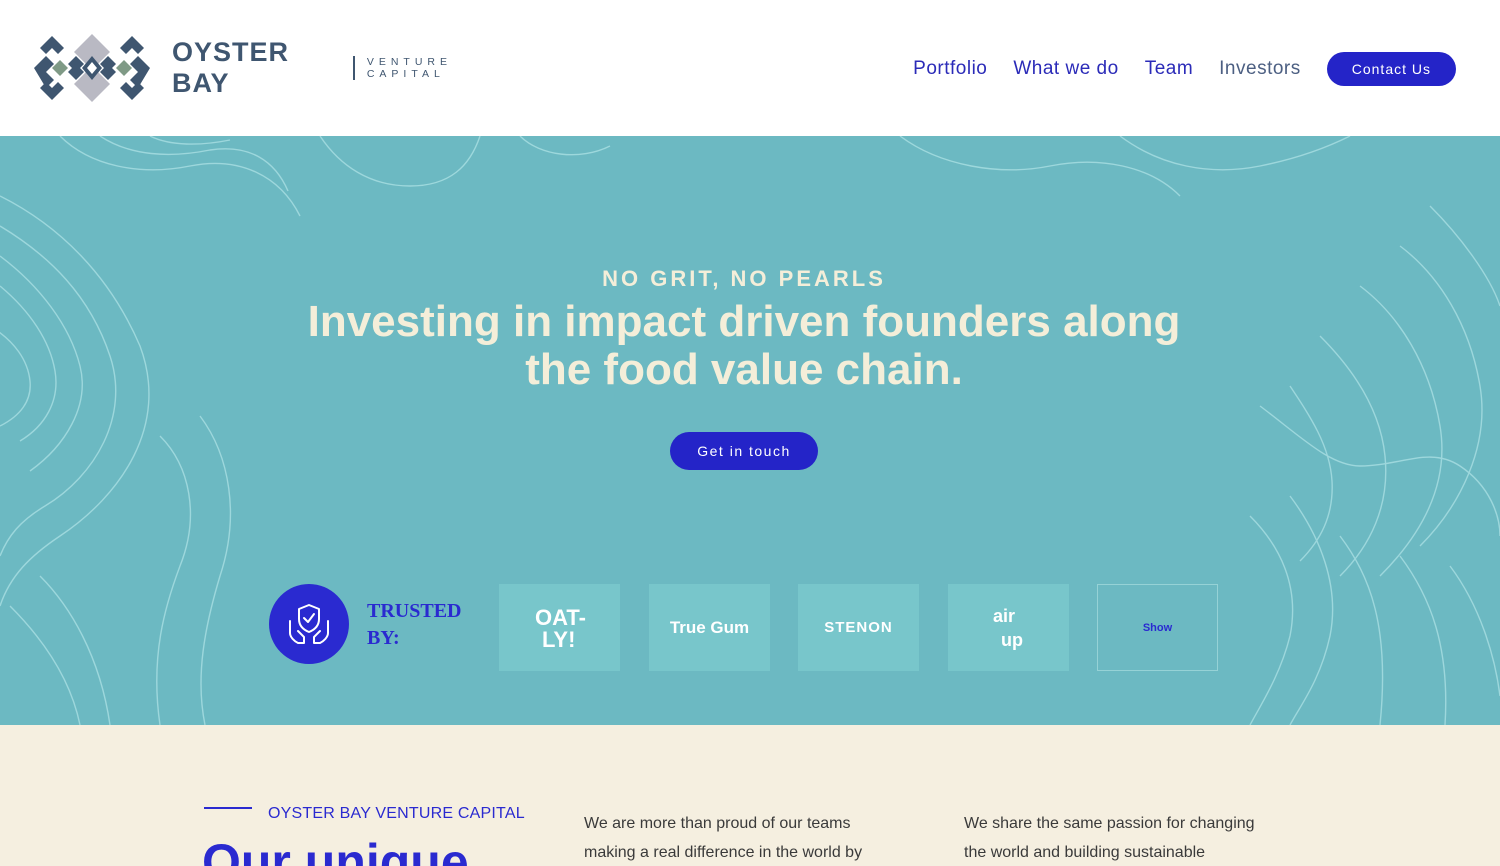 The width and height of the screenshot is (1500, 866). What do you see at coordinates (858, 627) in the screenshot?
I see `stenon-logo: STENON` at bounding box center [858, 627].